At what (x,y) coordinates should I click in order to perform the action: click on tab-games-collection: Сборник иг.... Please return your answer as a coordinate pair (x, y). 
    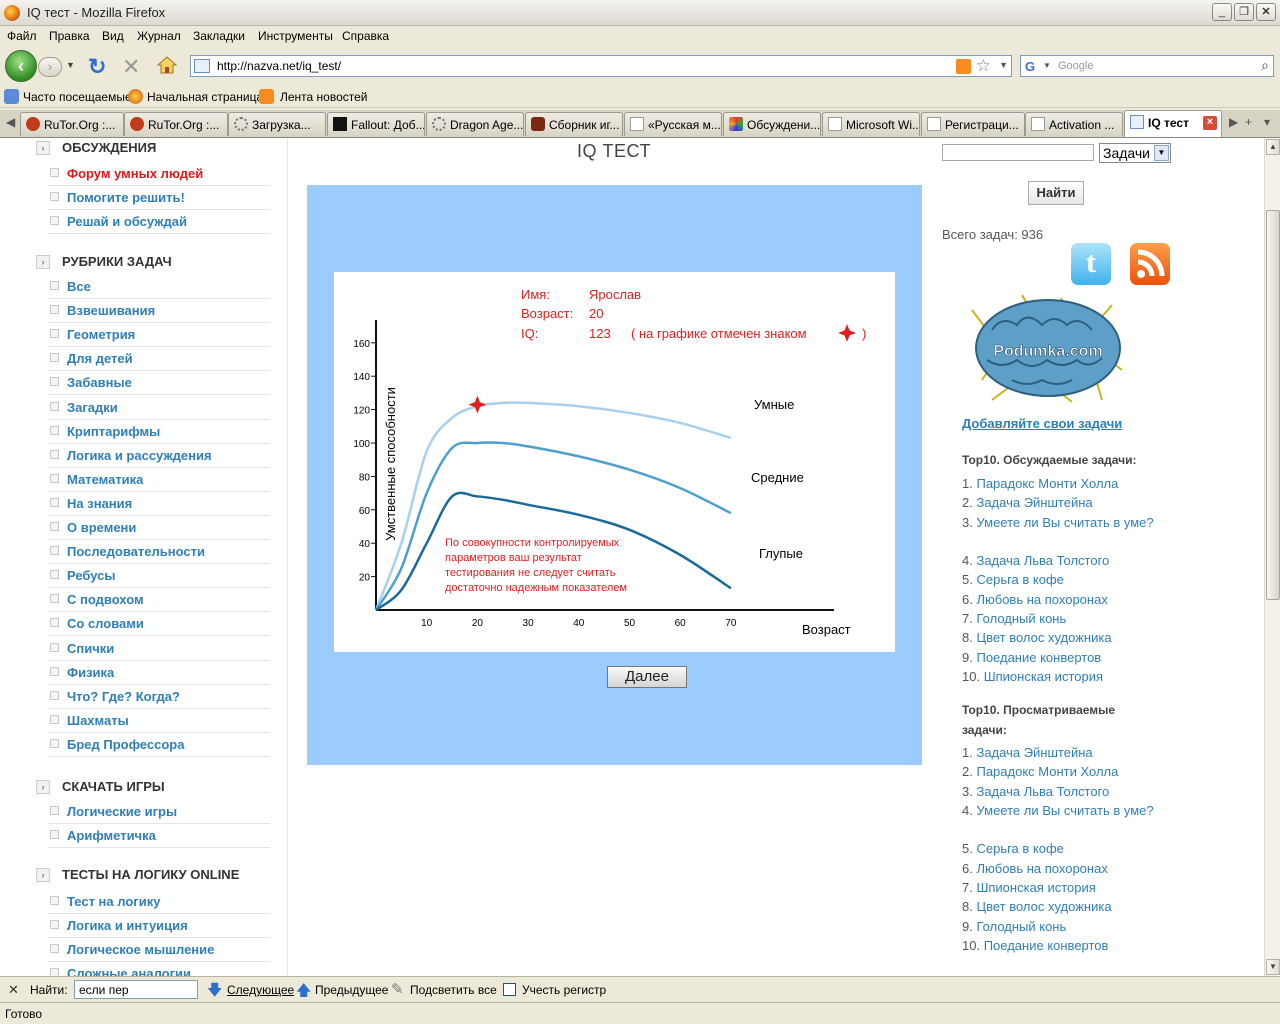
    Looking at the image, I should click on (574, 124).